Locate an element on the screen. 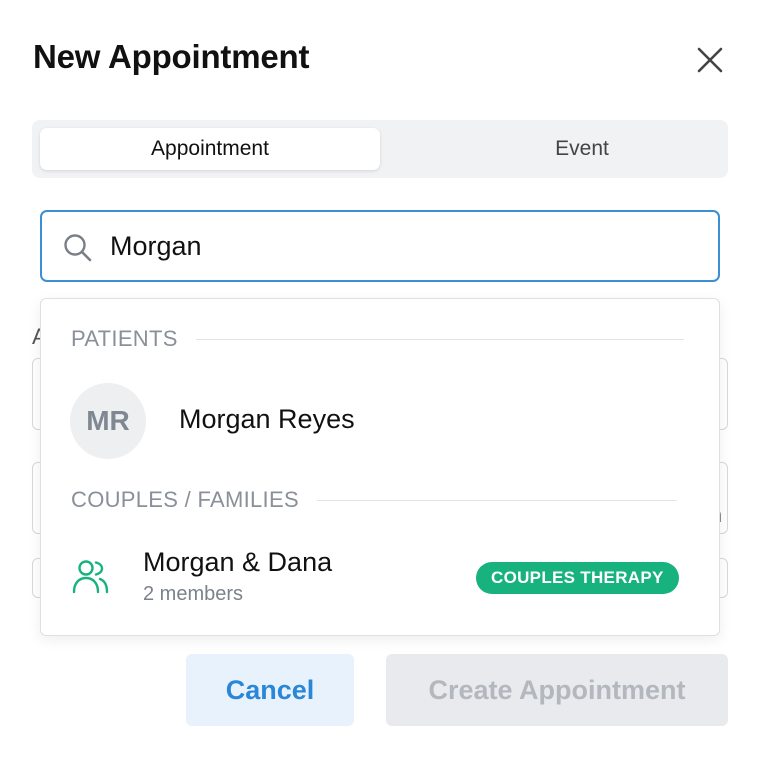  tab-event: Event is located at coordinates (582, 149).